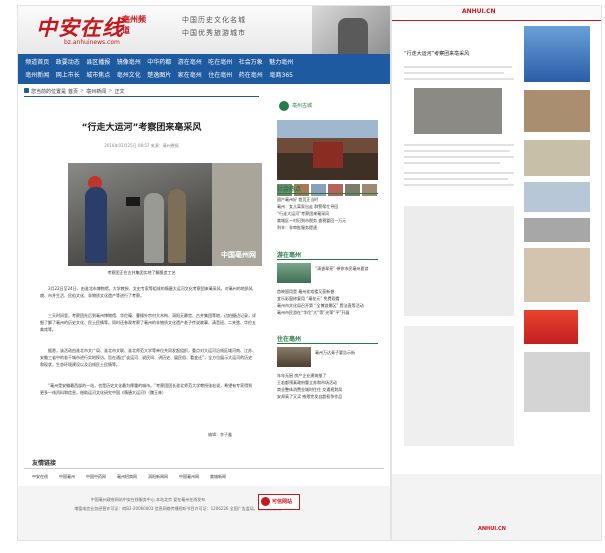 Image resolution: width=605 pixels, height=553 pixels. I want to click on nav-item-r1-4: 中华药都, so click(159, 61).